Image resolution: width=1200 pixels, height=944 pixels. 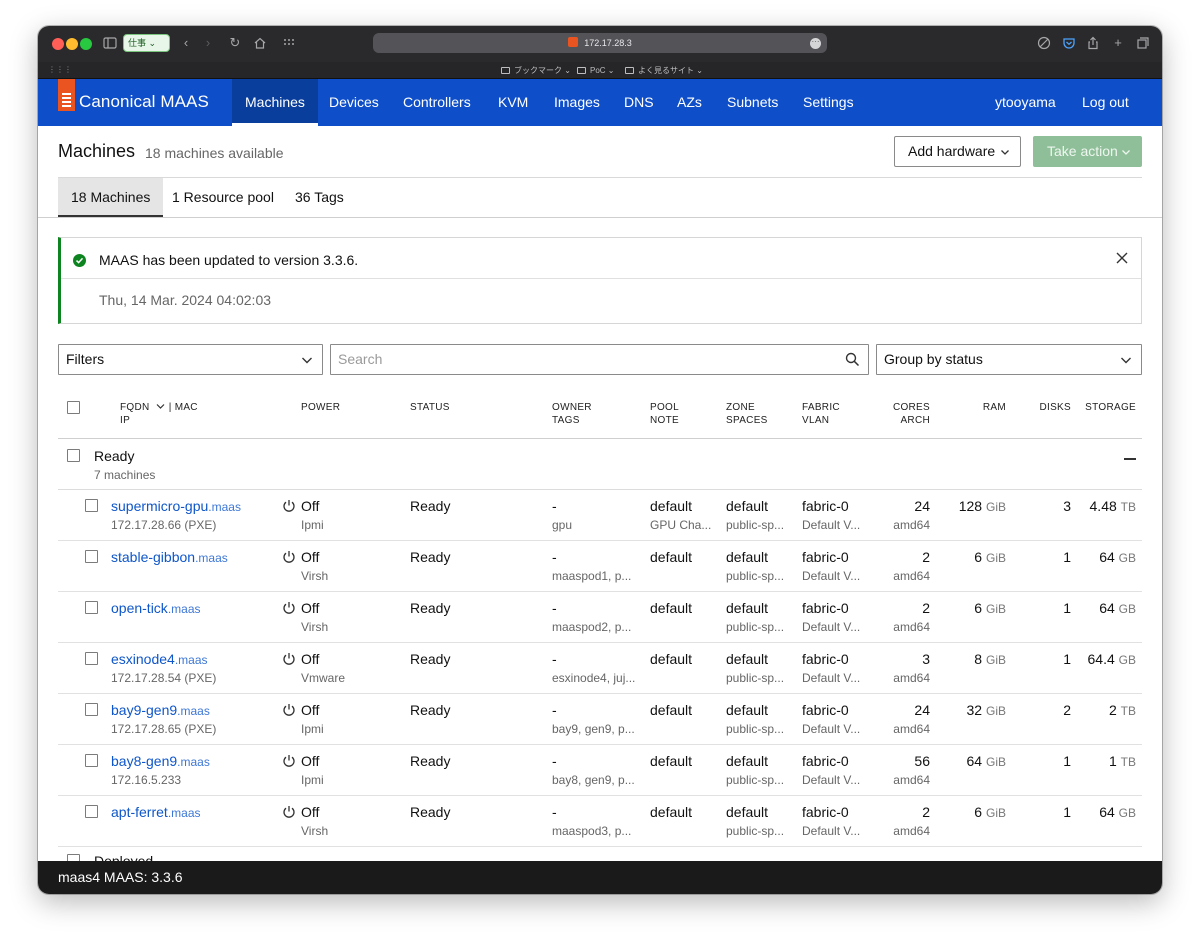 I want to click on machine-fqdn-link: stable-gibbon.maas, so click(x=193, y=557).